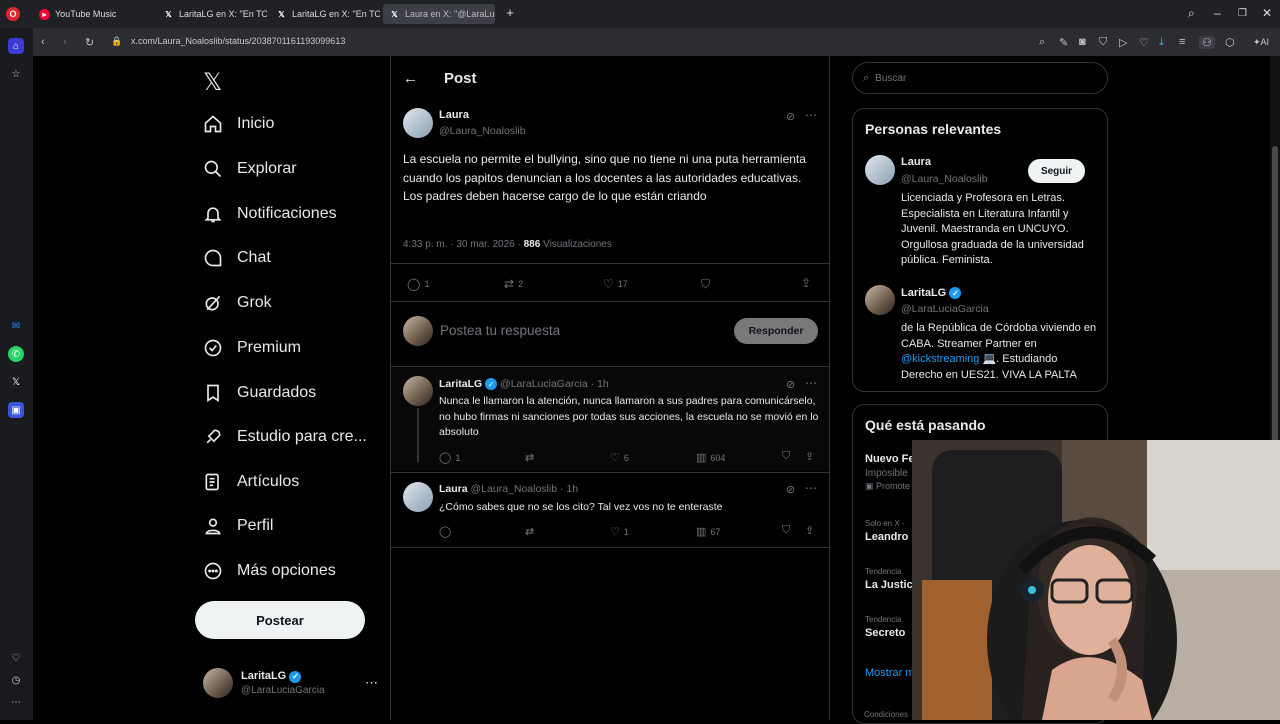 The image size is (1280, 724). Describe the element at coordinates (16, 326) in the screenshot. I see `messenger-icon: ✉` at that location.